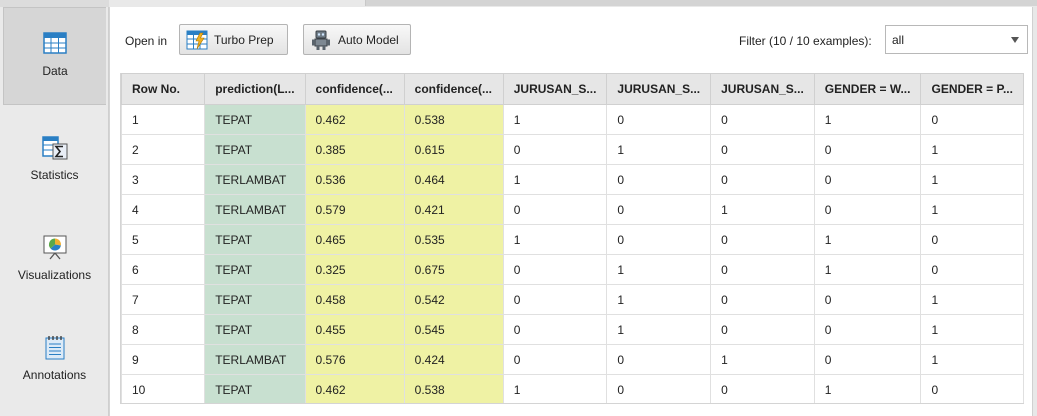 This screenshot has height=416, width=1037. What do you see at coordinates (1015, 40) in the screenshot?
I see `chevron-down-icon` at bounding box center [1015, 40].